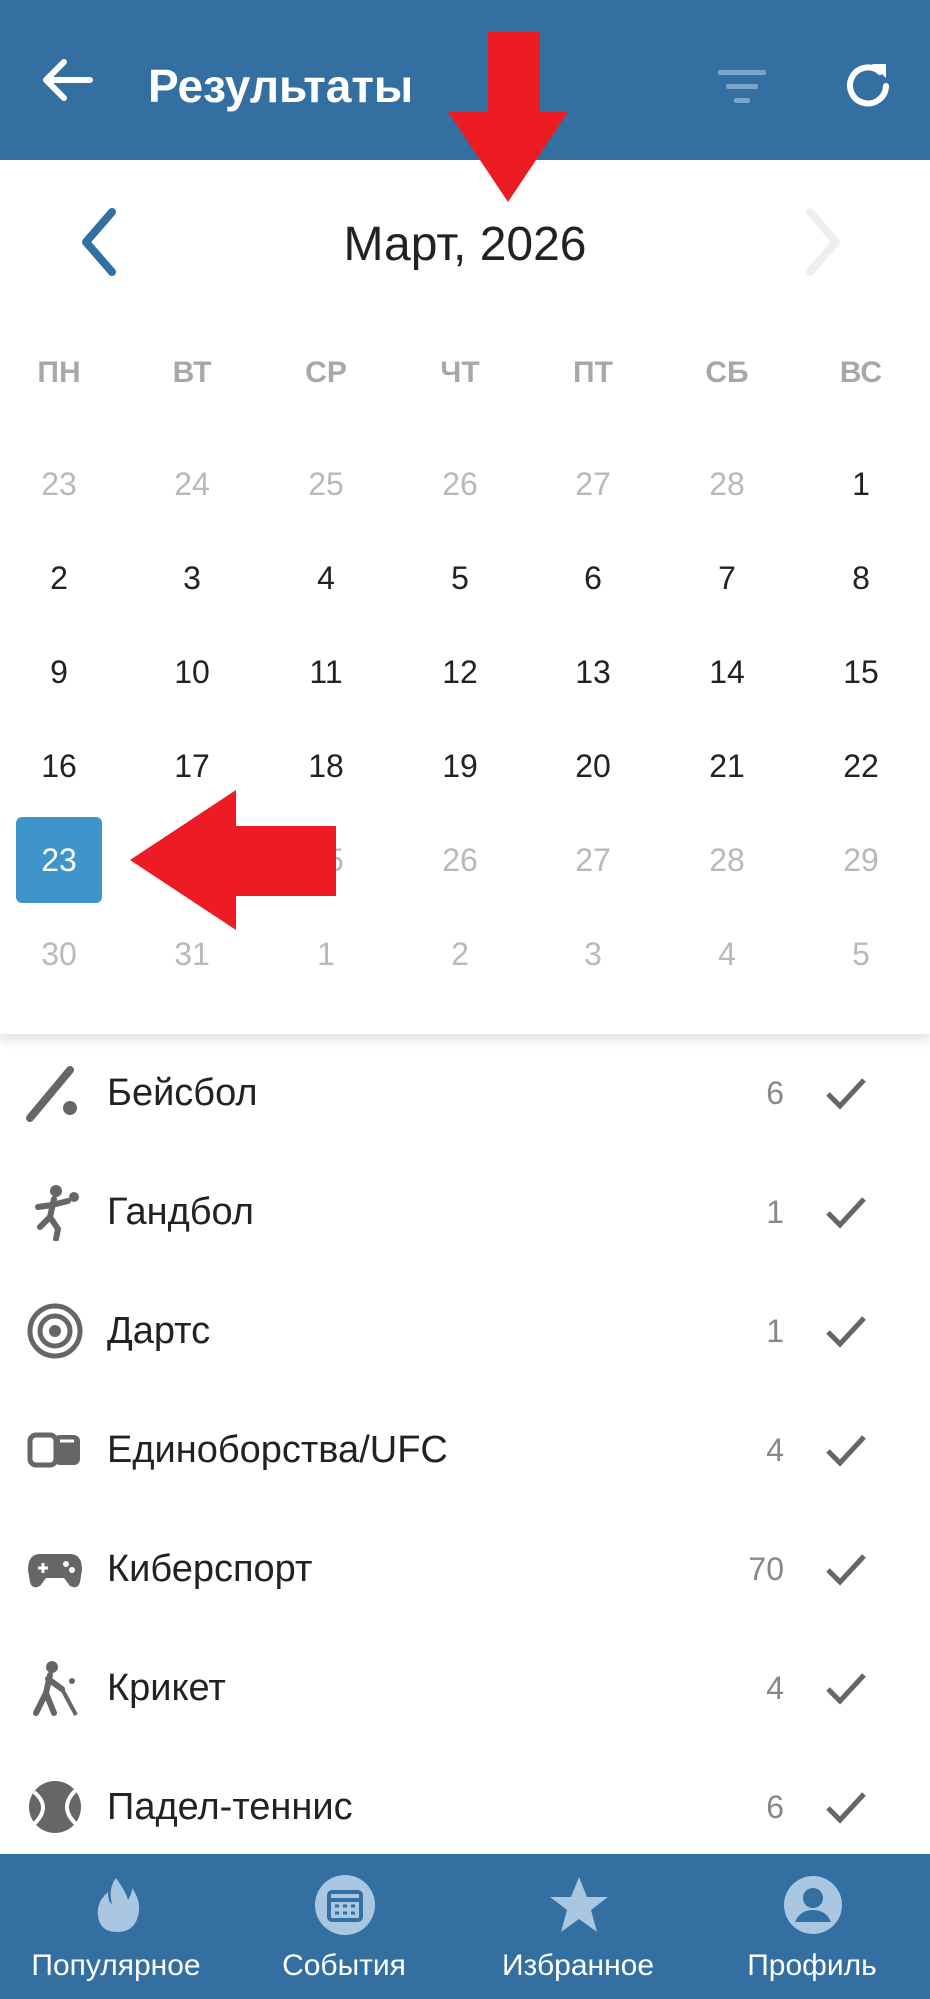  I want to click on calendar-day: 13, so click(593, 672).